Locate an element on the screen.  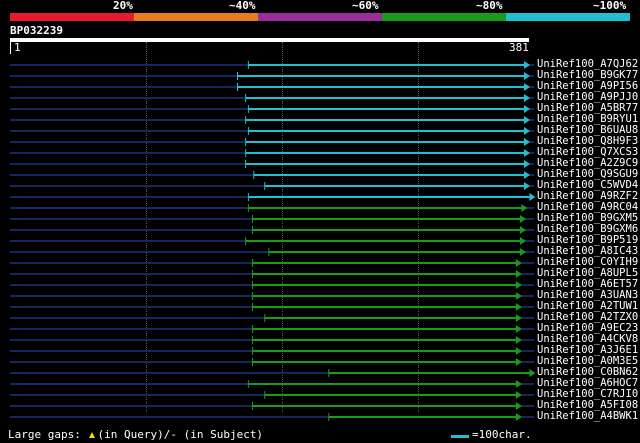
query-gap-icon is located at coordinates (92, 435).